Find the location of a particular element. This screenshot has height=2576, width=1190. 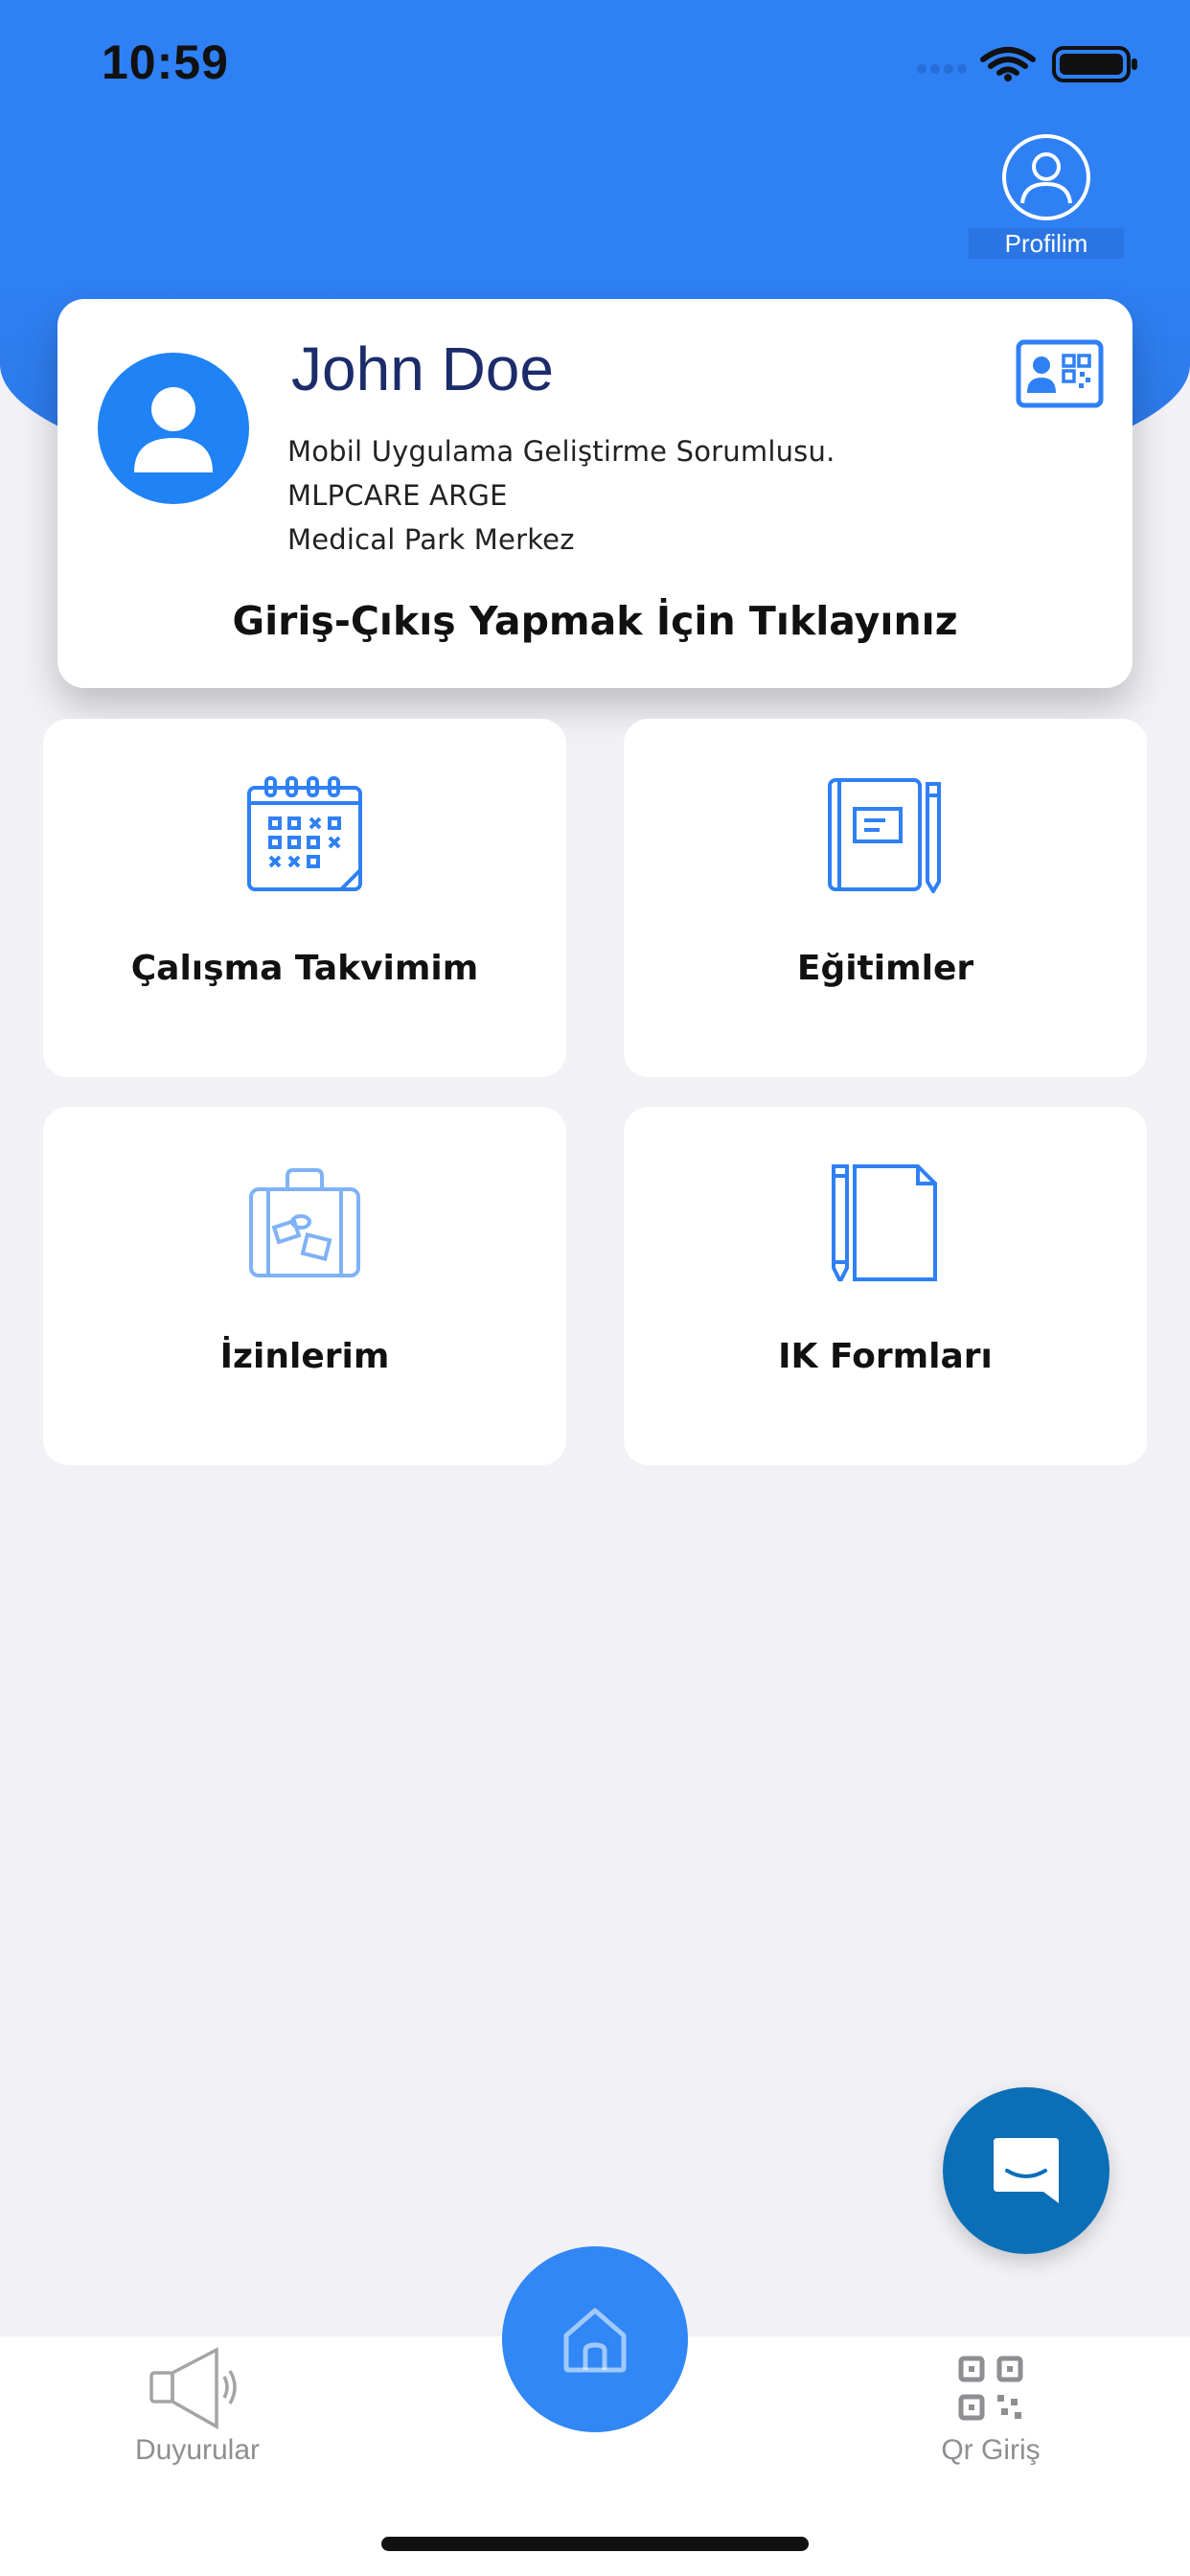

status-icons is located at coordinates (1027, 63).